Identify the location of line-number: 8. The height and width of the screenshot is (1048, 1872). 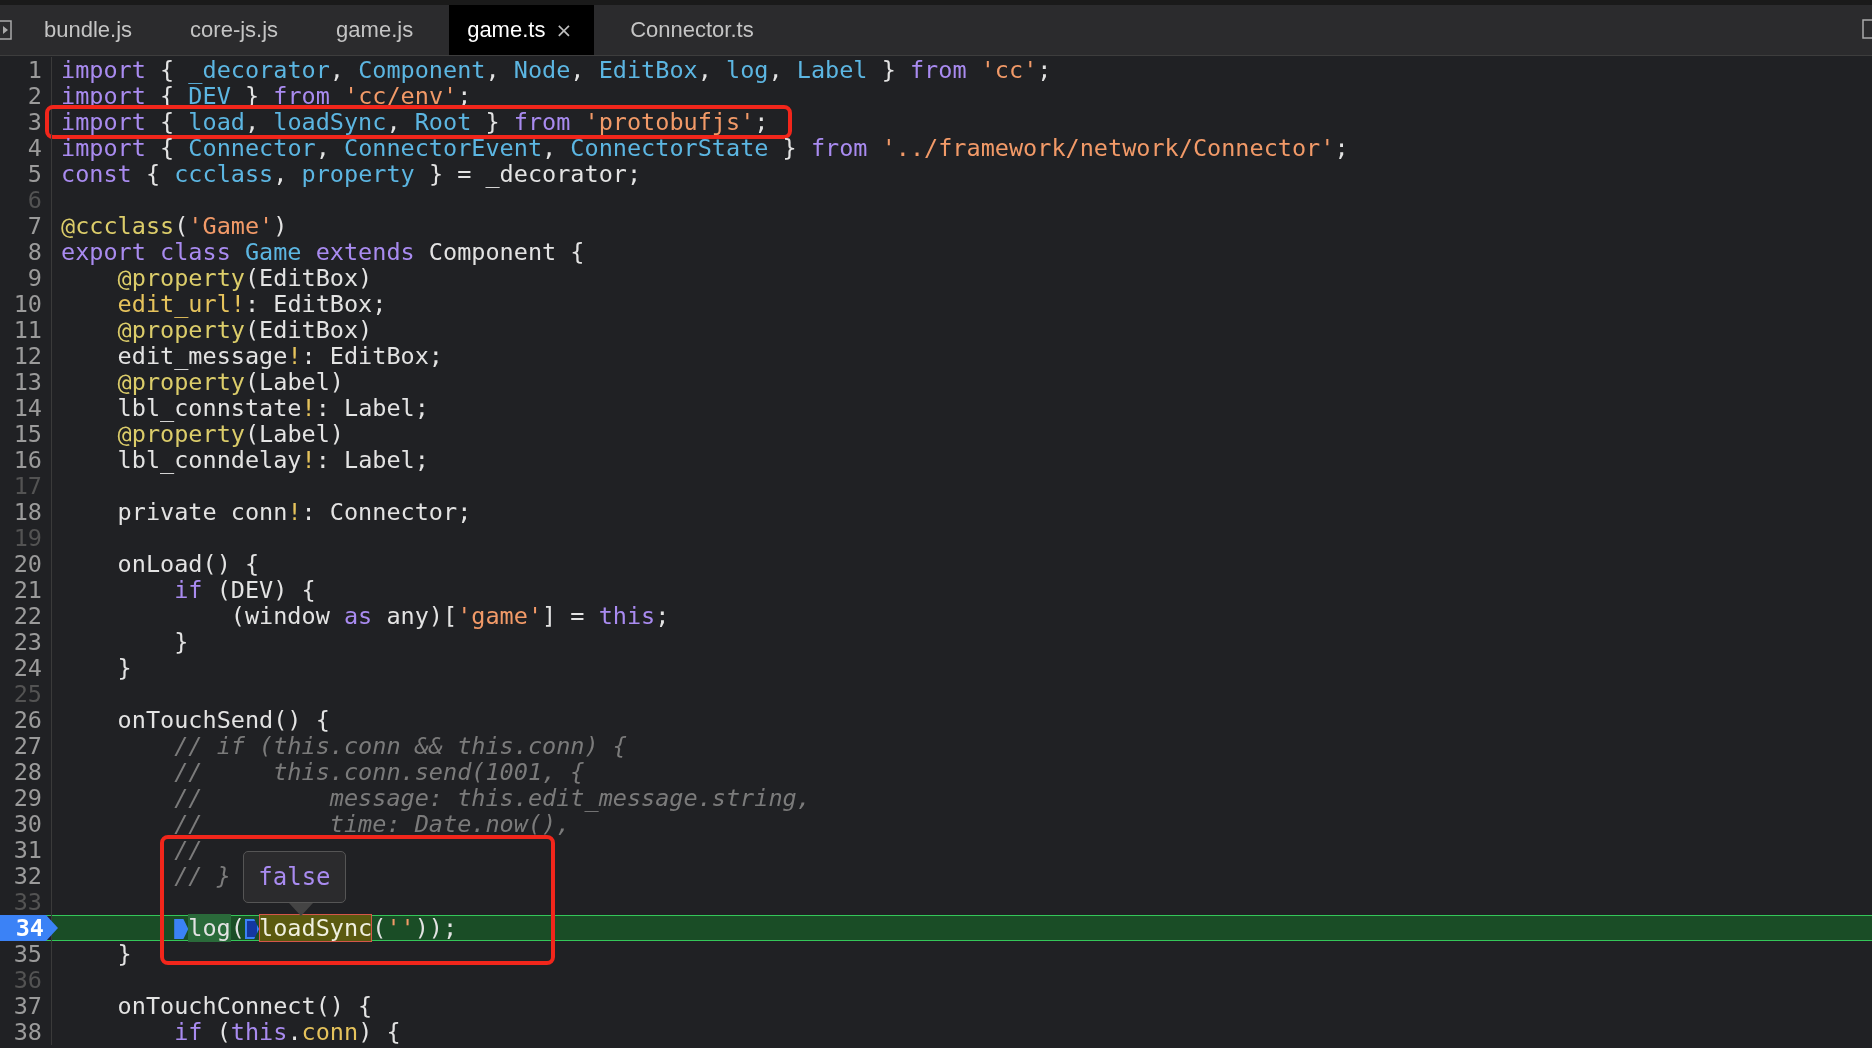
(34, 252).